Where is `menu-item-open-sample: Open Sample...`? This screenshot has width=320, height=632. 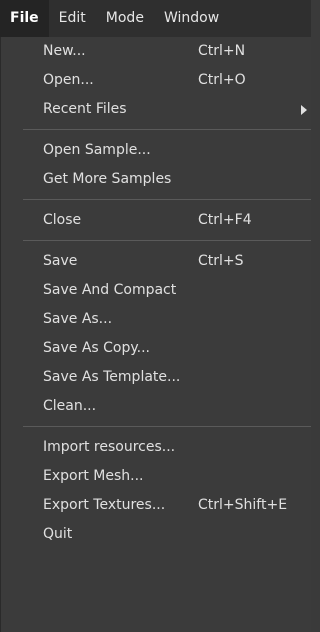
menu-item-open-sample: Open Sample... is located at coordinates (156, 150).